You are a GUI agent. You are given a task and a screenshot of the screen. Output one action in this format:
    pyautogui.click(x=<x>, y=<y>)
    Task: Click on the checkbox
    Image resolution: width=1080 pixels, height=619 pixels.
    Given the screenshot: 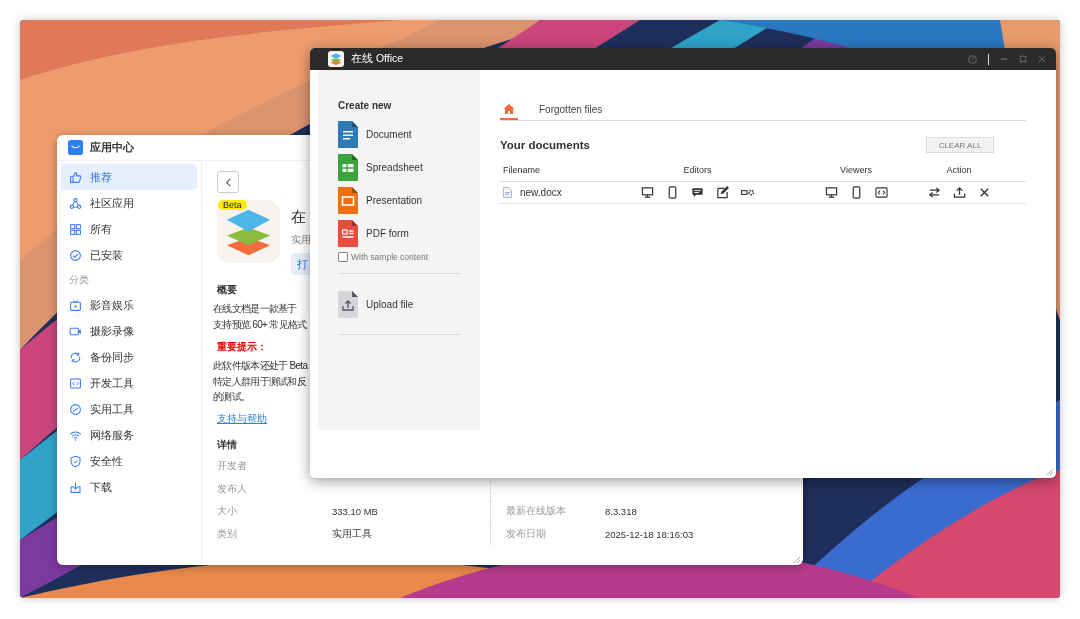 What is the action you would take?
    pyautogui.click(x=343, y=257)
    